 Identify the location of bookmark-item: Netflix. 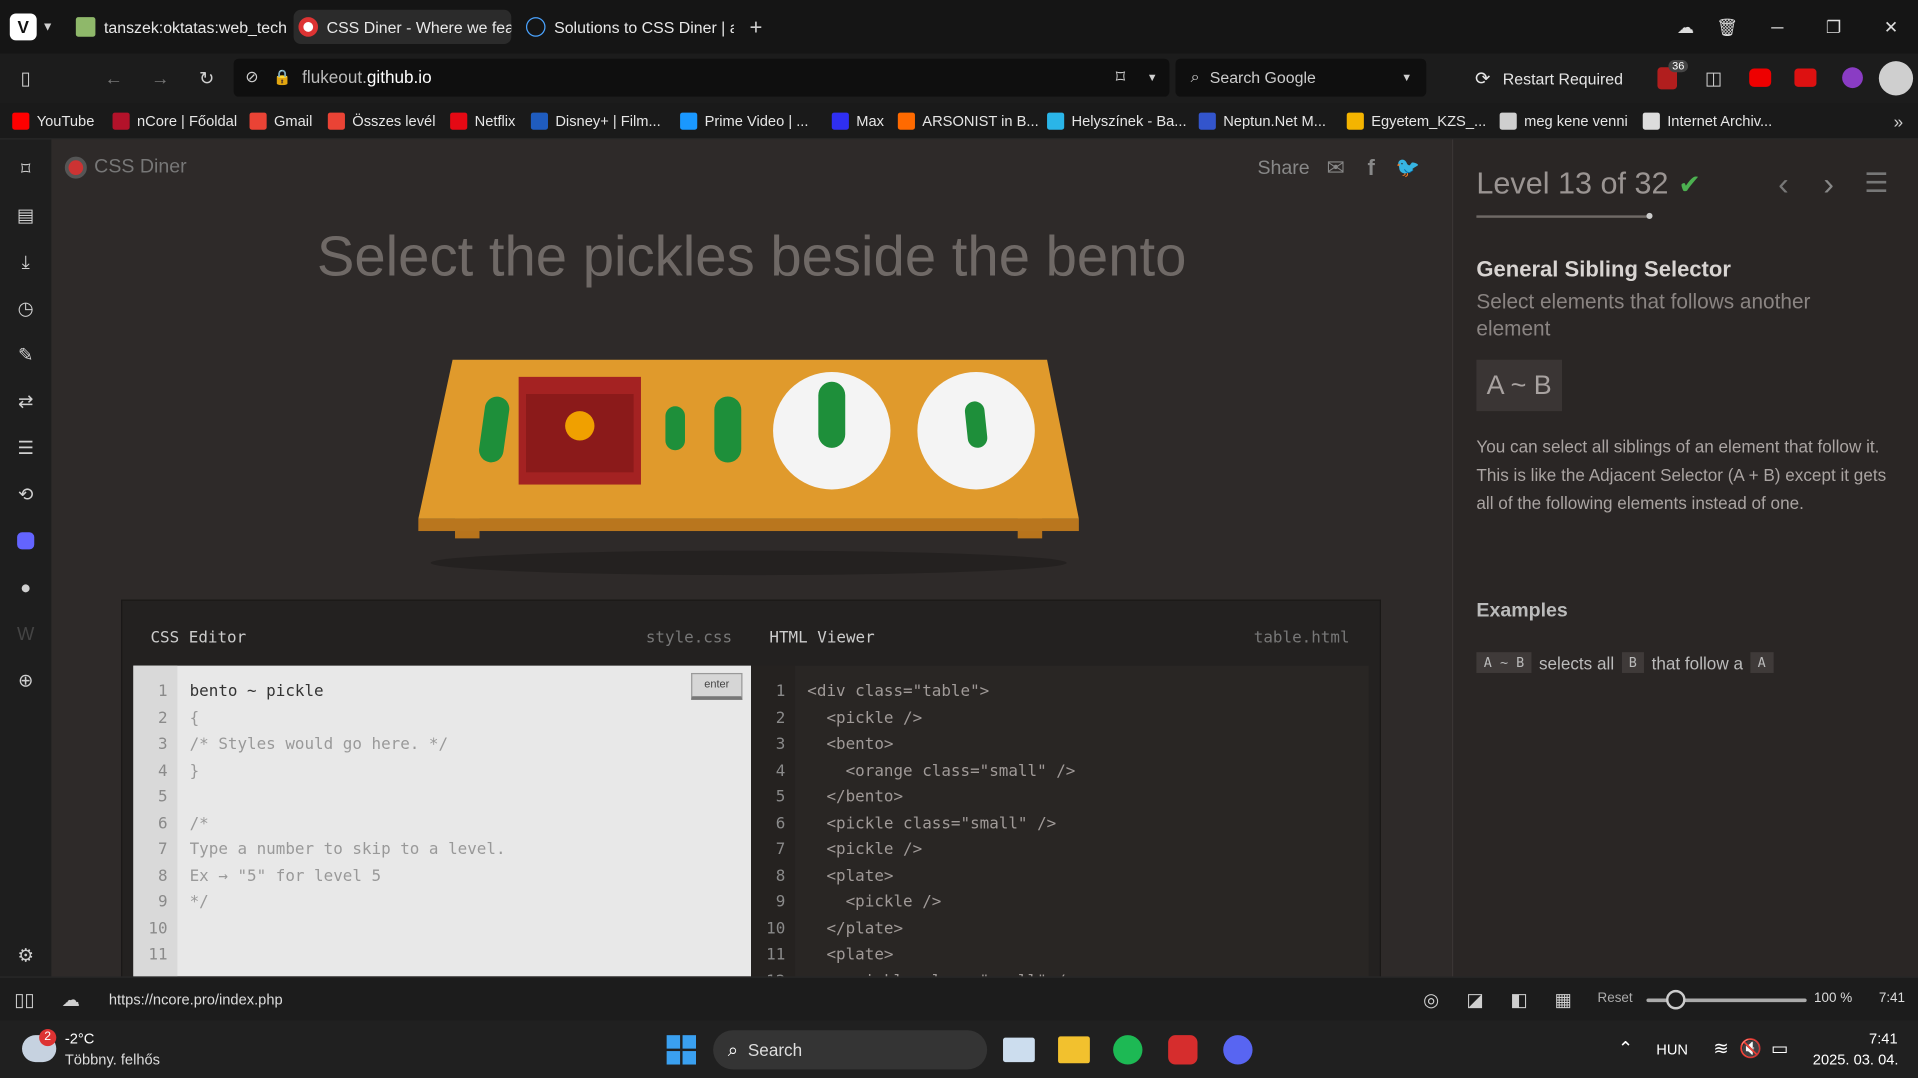
(482, 121).